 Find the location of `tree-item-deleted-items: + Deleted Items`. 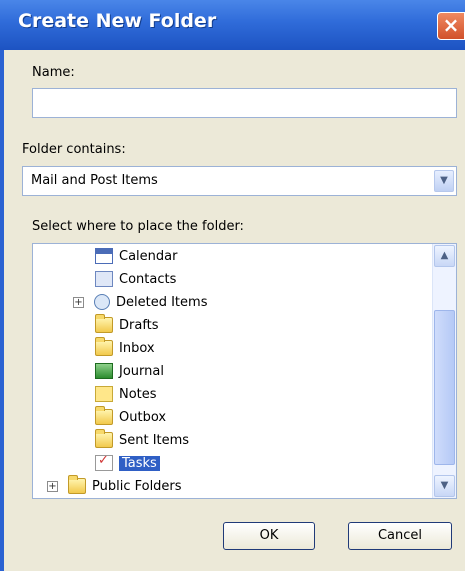

tree-item-deleted-items: + Deleted Items is located at coordinates (140, 302).